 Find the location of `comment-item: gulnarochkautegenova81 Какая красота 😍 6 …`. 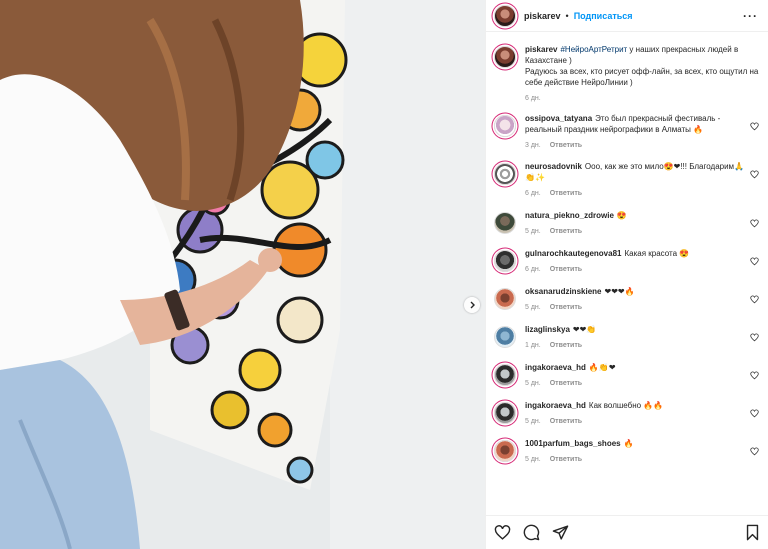

comment-item: gulnarochkautegenova81 Какая красота 😍 6 … is located at coordinates (627, 261).